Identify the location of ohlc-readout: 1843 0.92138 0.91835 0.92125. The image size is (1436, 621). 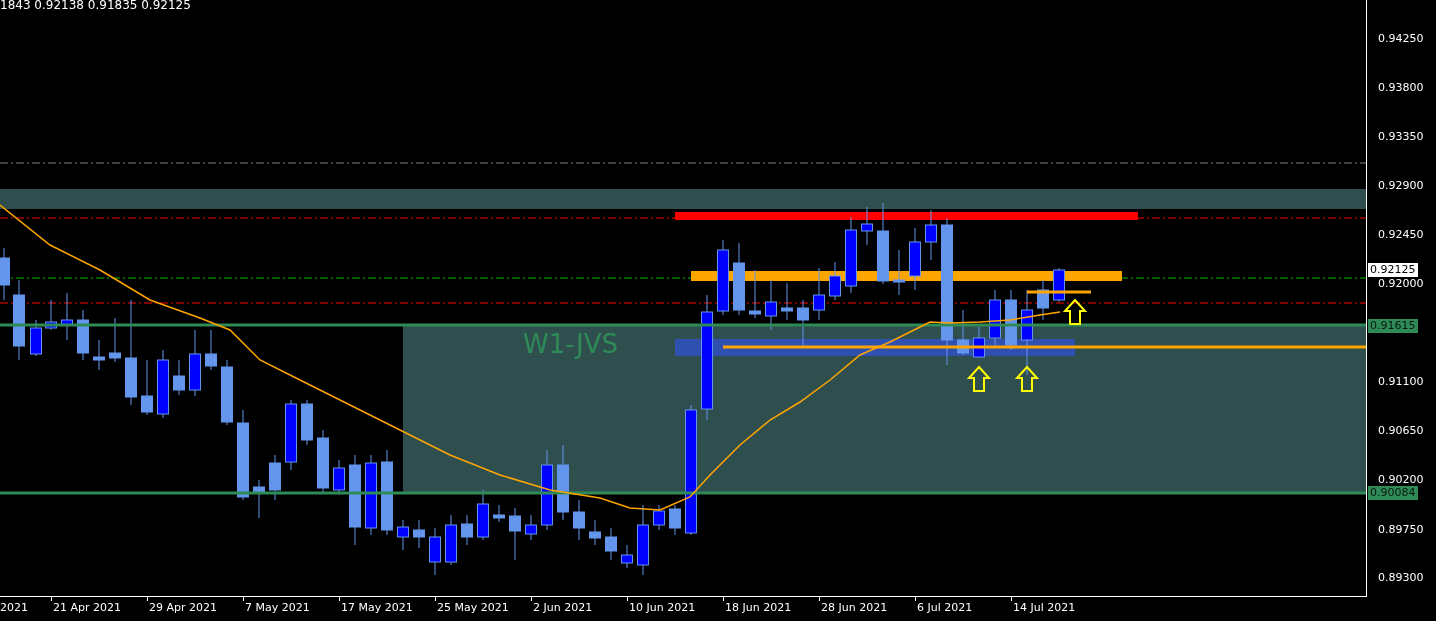
(95, 6).